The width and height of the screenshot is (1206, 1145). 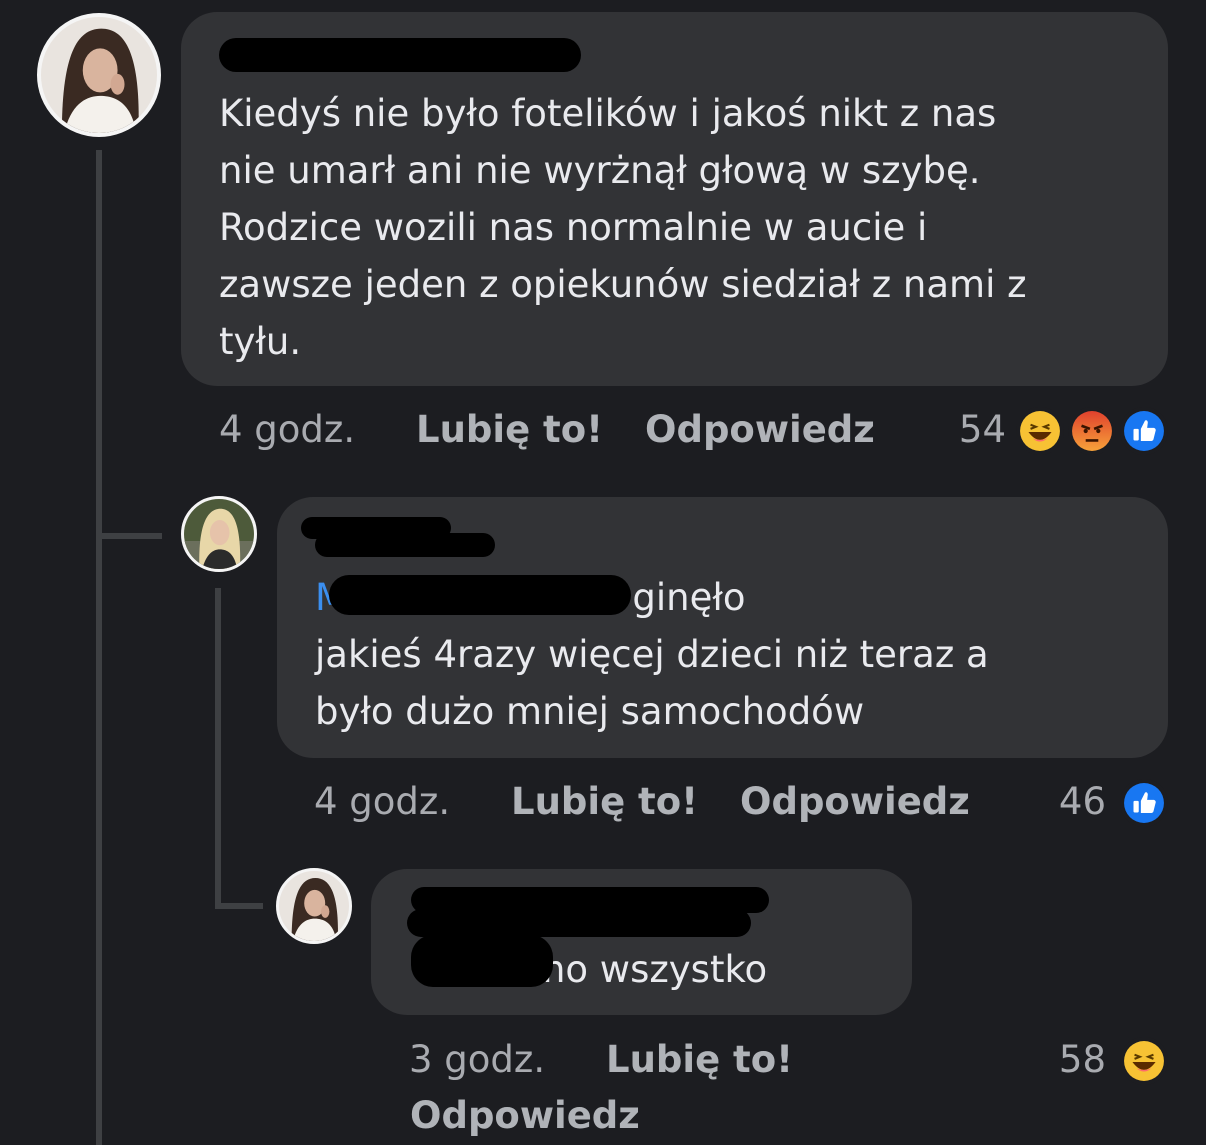 What do you see at coordinates (477, 1059) in the screenshot?
I see `comment-time: 3 godz.` at bounding box center [477, 1059].